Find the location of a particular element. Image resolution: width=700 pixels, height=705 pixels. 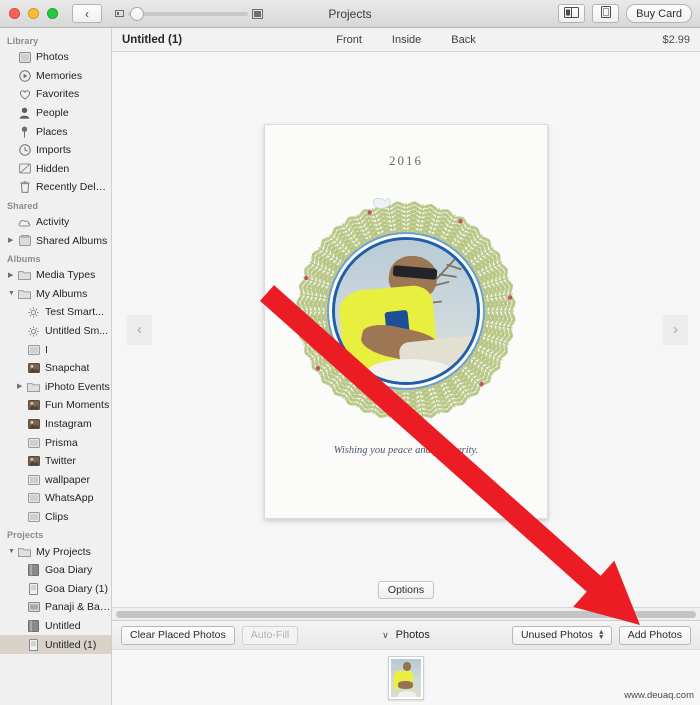

sidebar-item-i: ▶I is located at coordinates (55, 349).